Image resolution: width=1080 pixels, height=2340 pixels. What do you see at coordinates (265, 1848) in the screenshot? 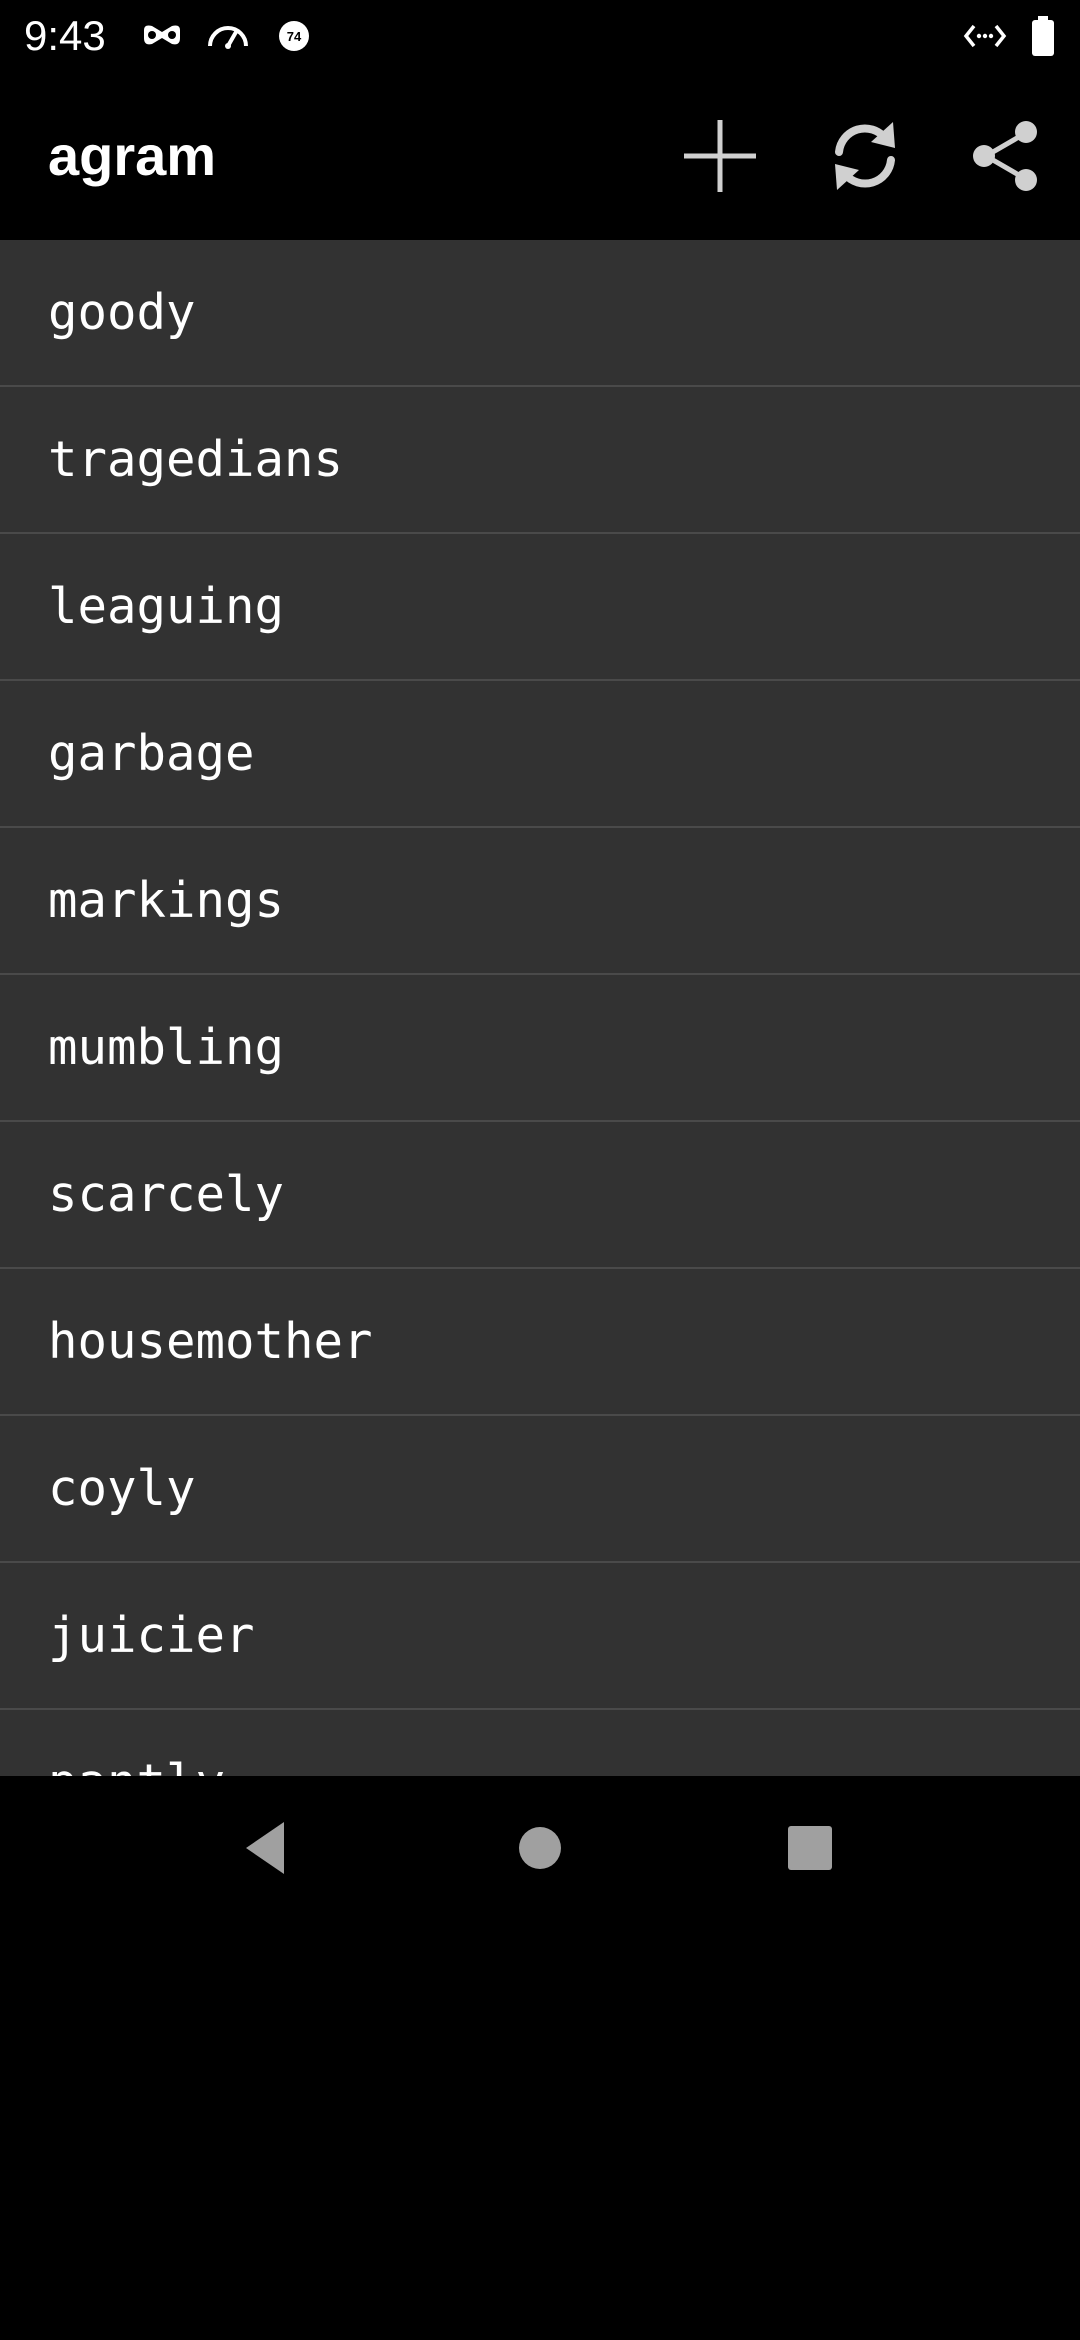
I see `back-icon` at bounding box center [265, 1848].